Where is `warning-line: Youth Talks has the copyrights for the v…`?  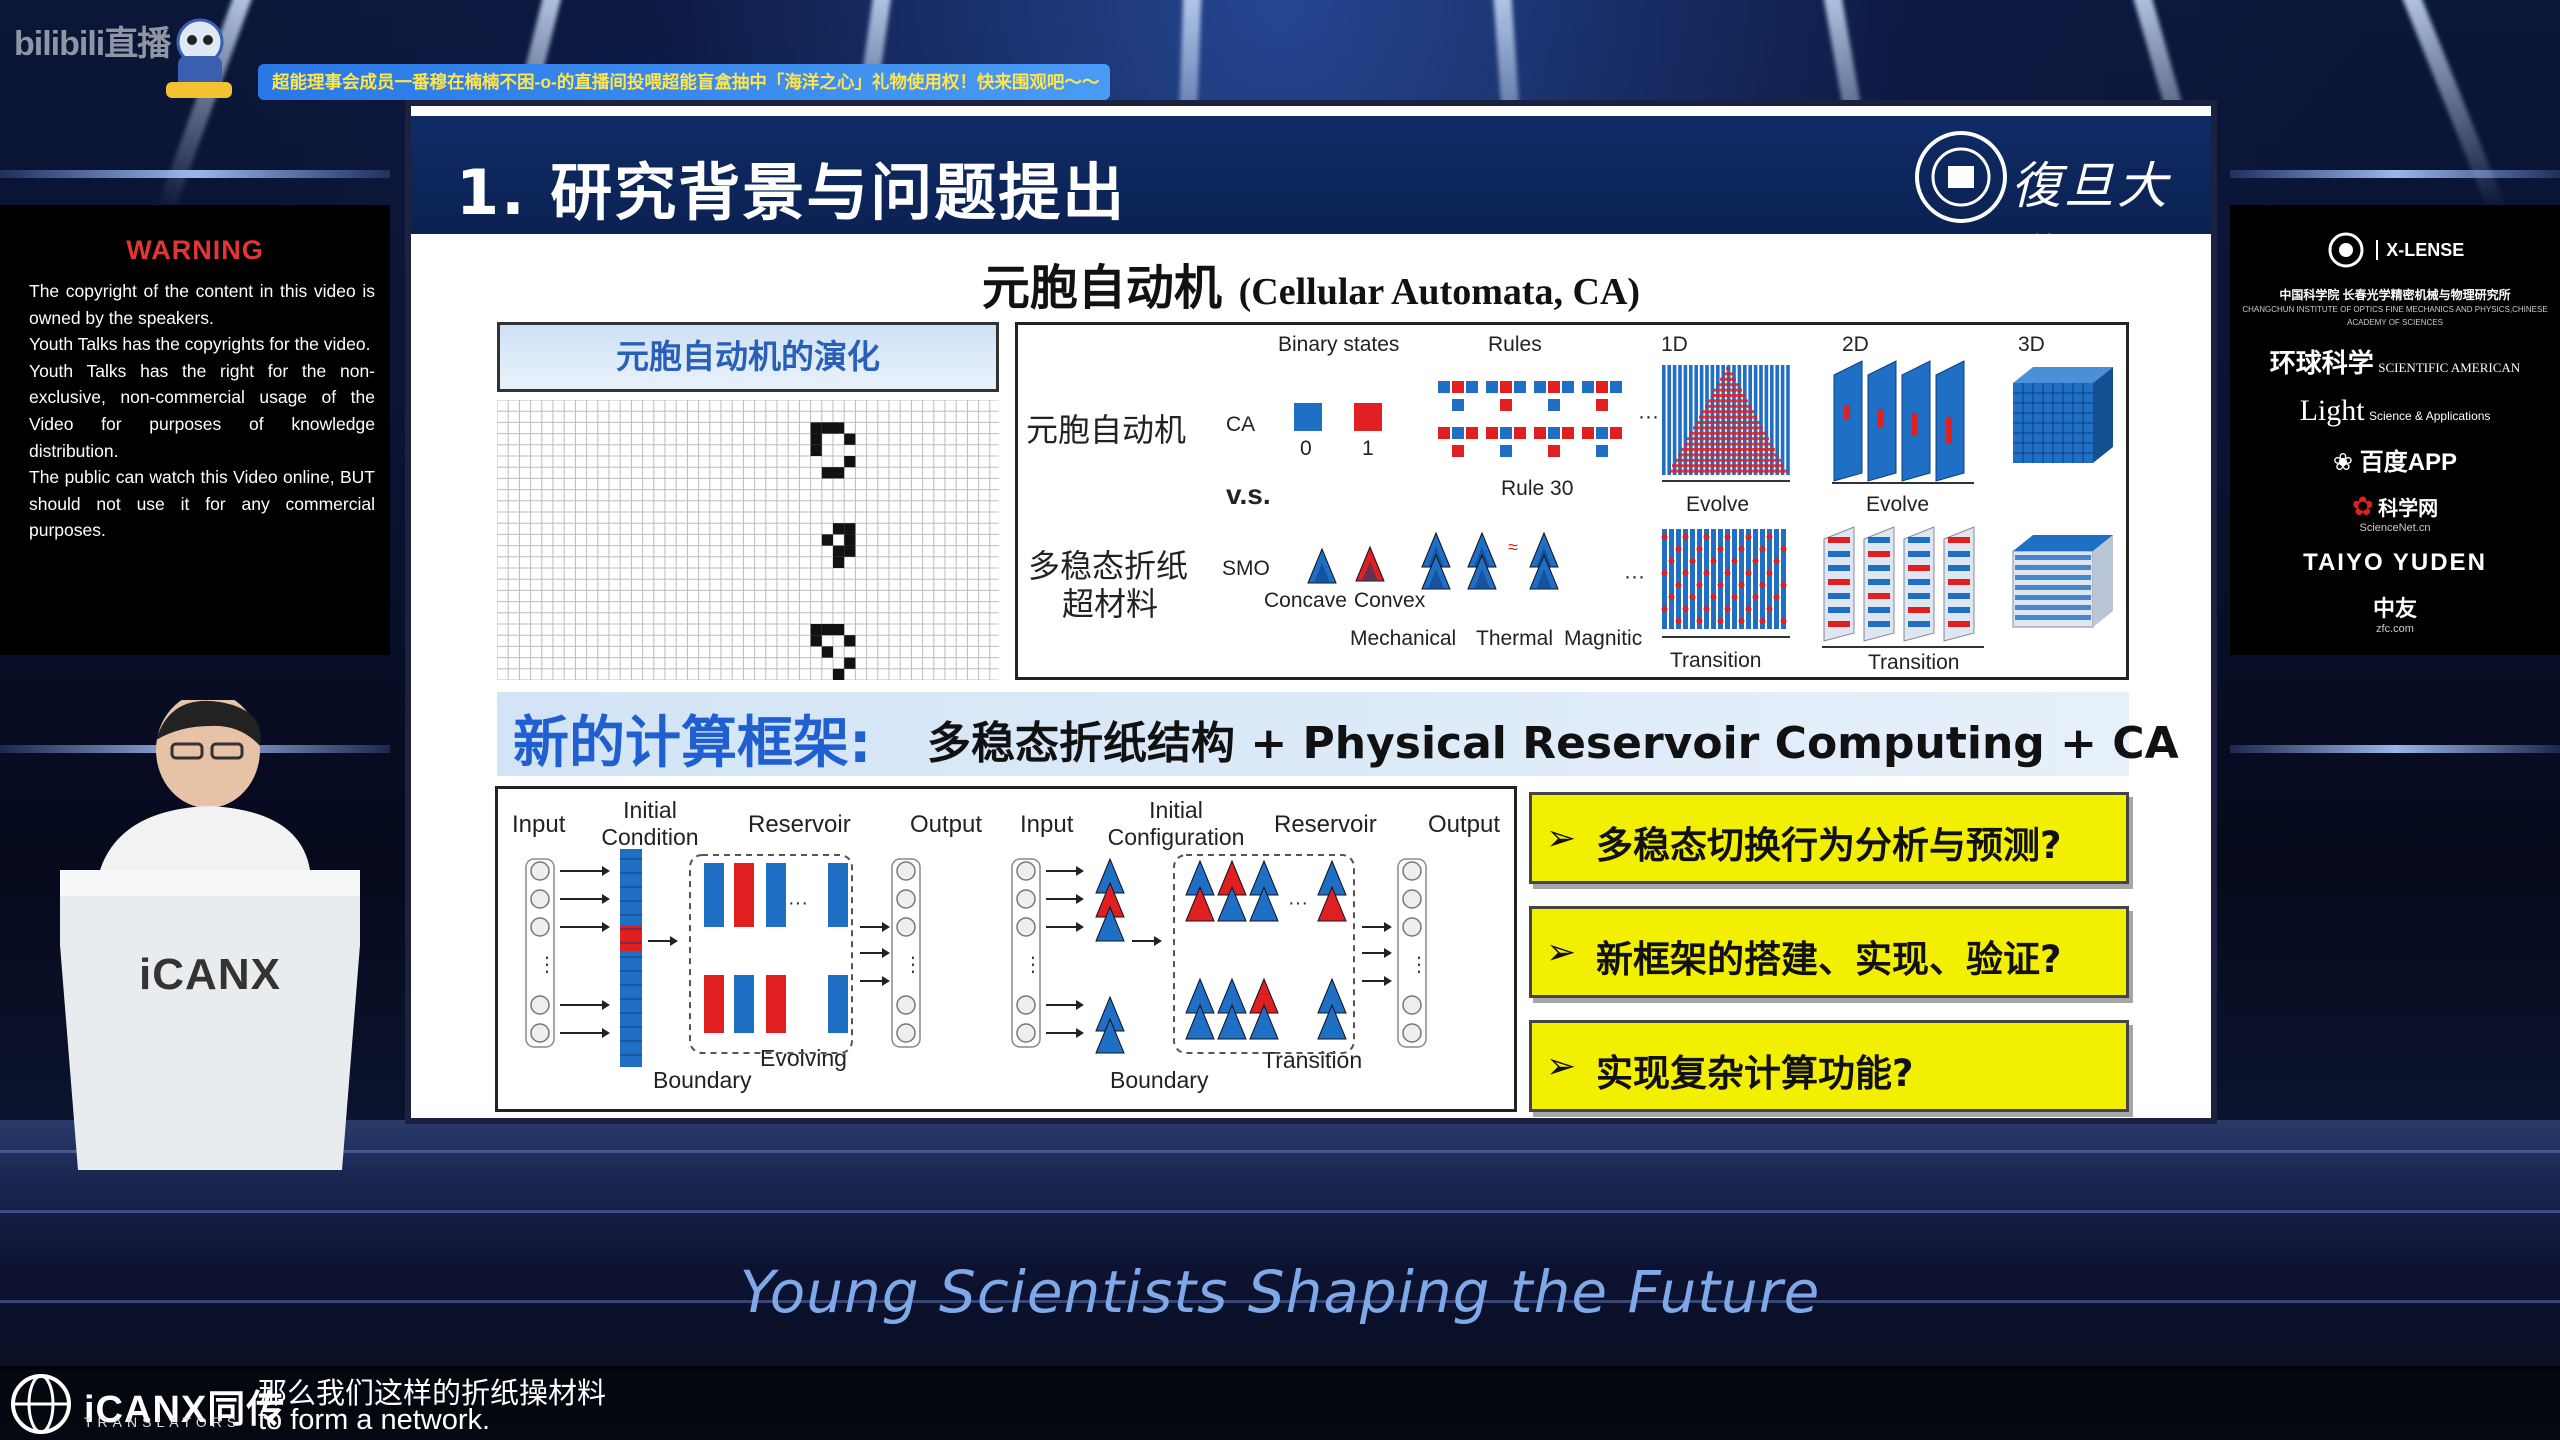
warning-line: Youth Talks has the copyrights for the v… is located at coordinates (200, 344).